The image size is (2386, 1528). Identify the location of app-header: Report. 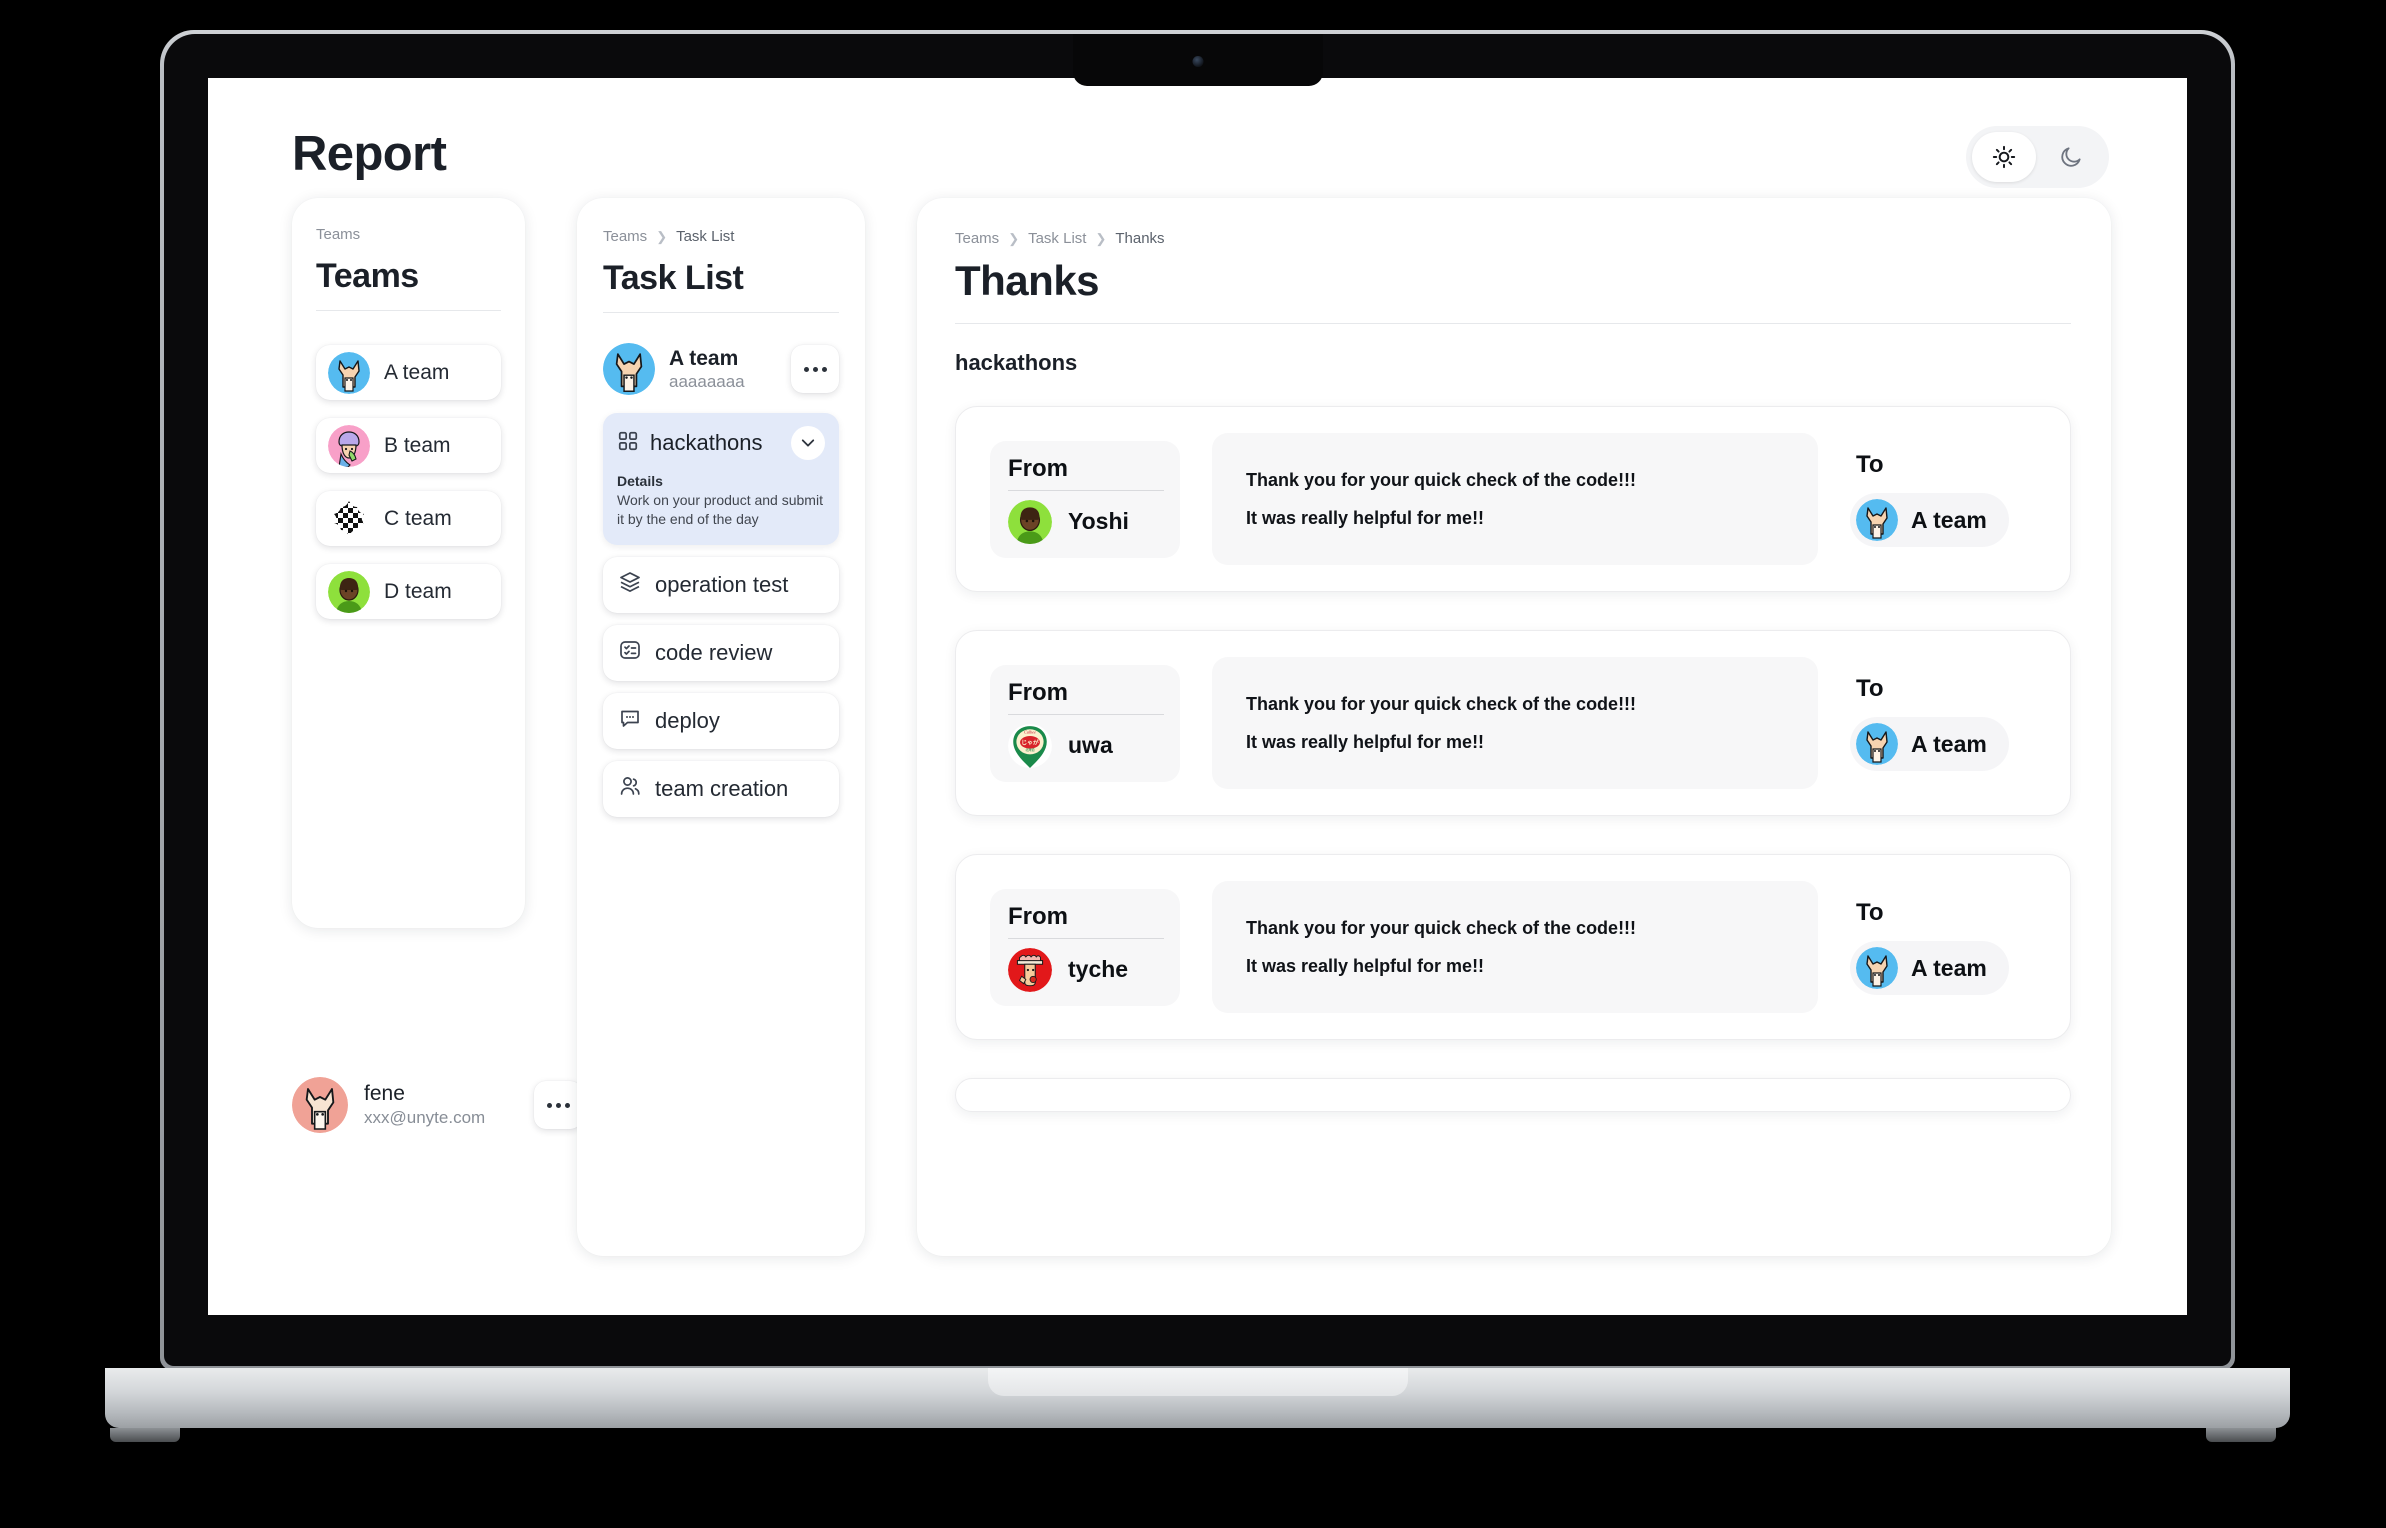
(1197, 138).